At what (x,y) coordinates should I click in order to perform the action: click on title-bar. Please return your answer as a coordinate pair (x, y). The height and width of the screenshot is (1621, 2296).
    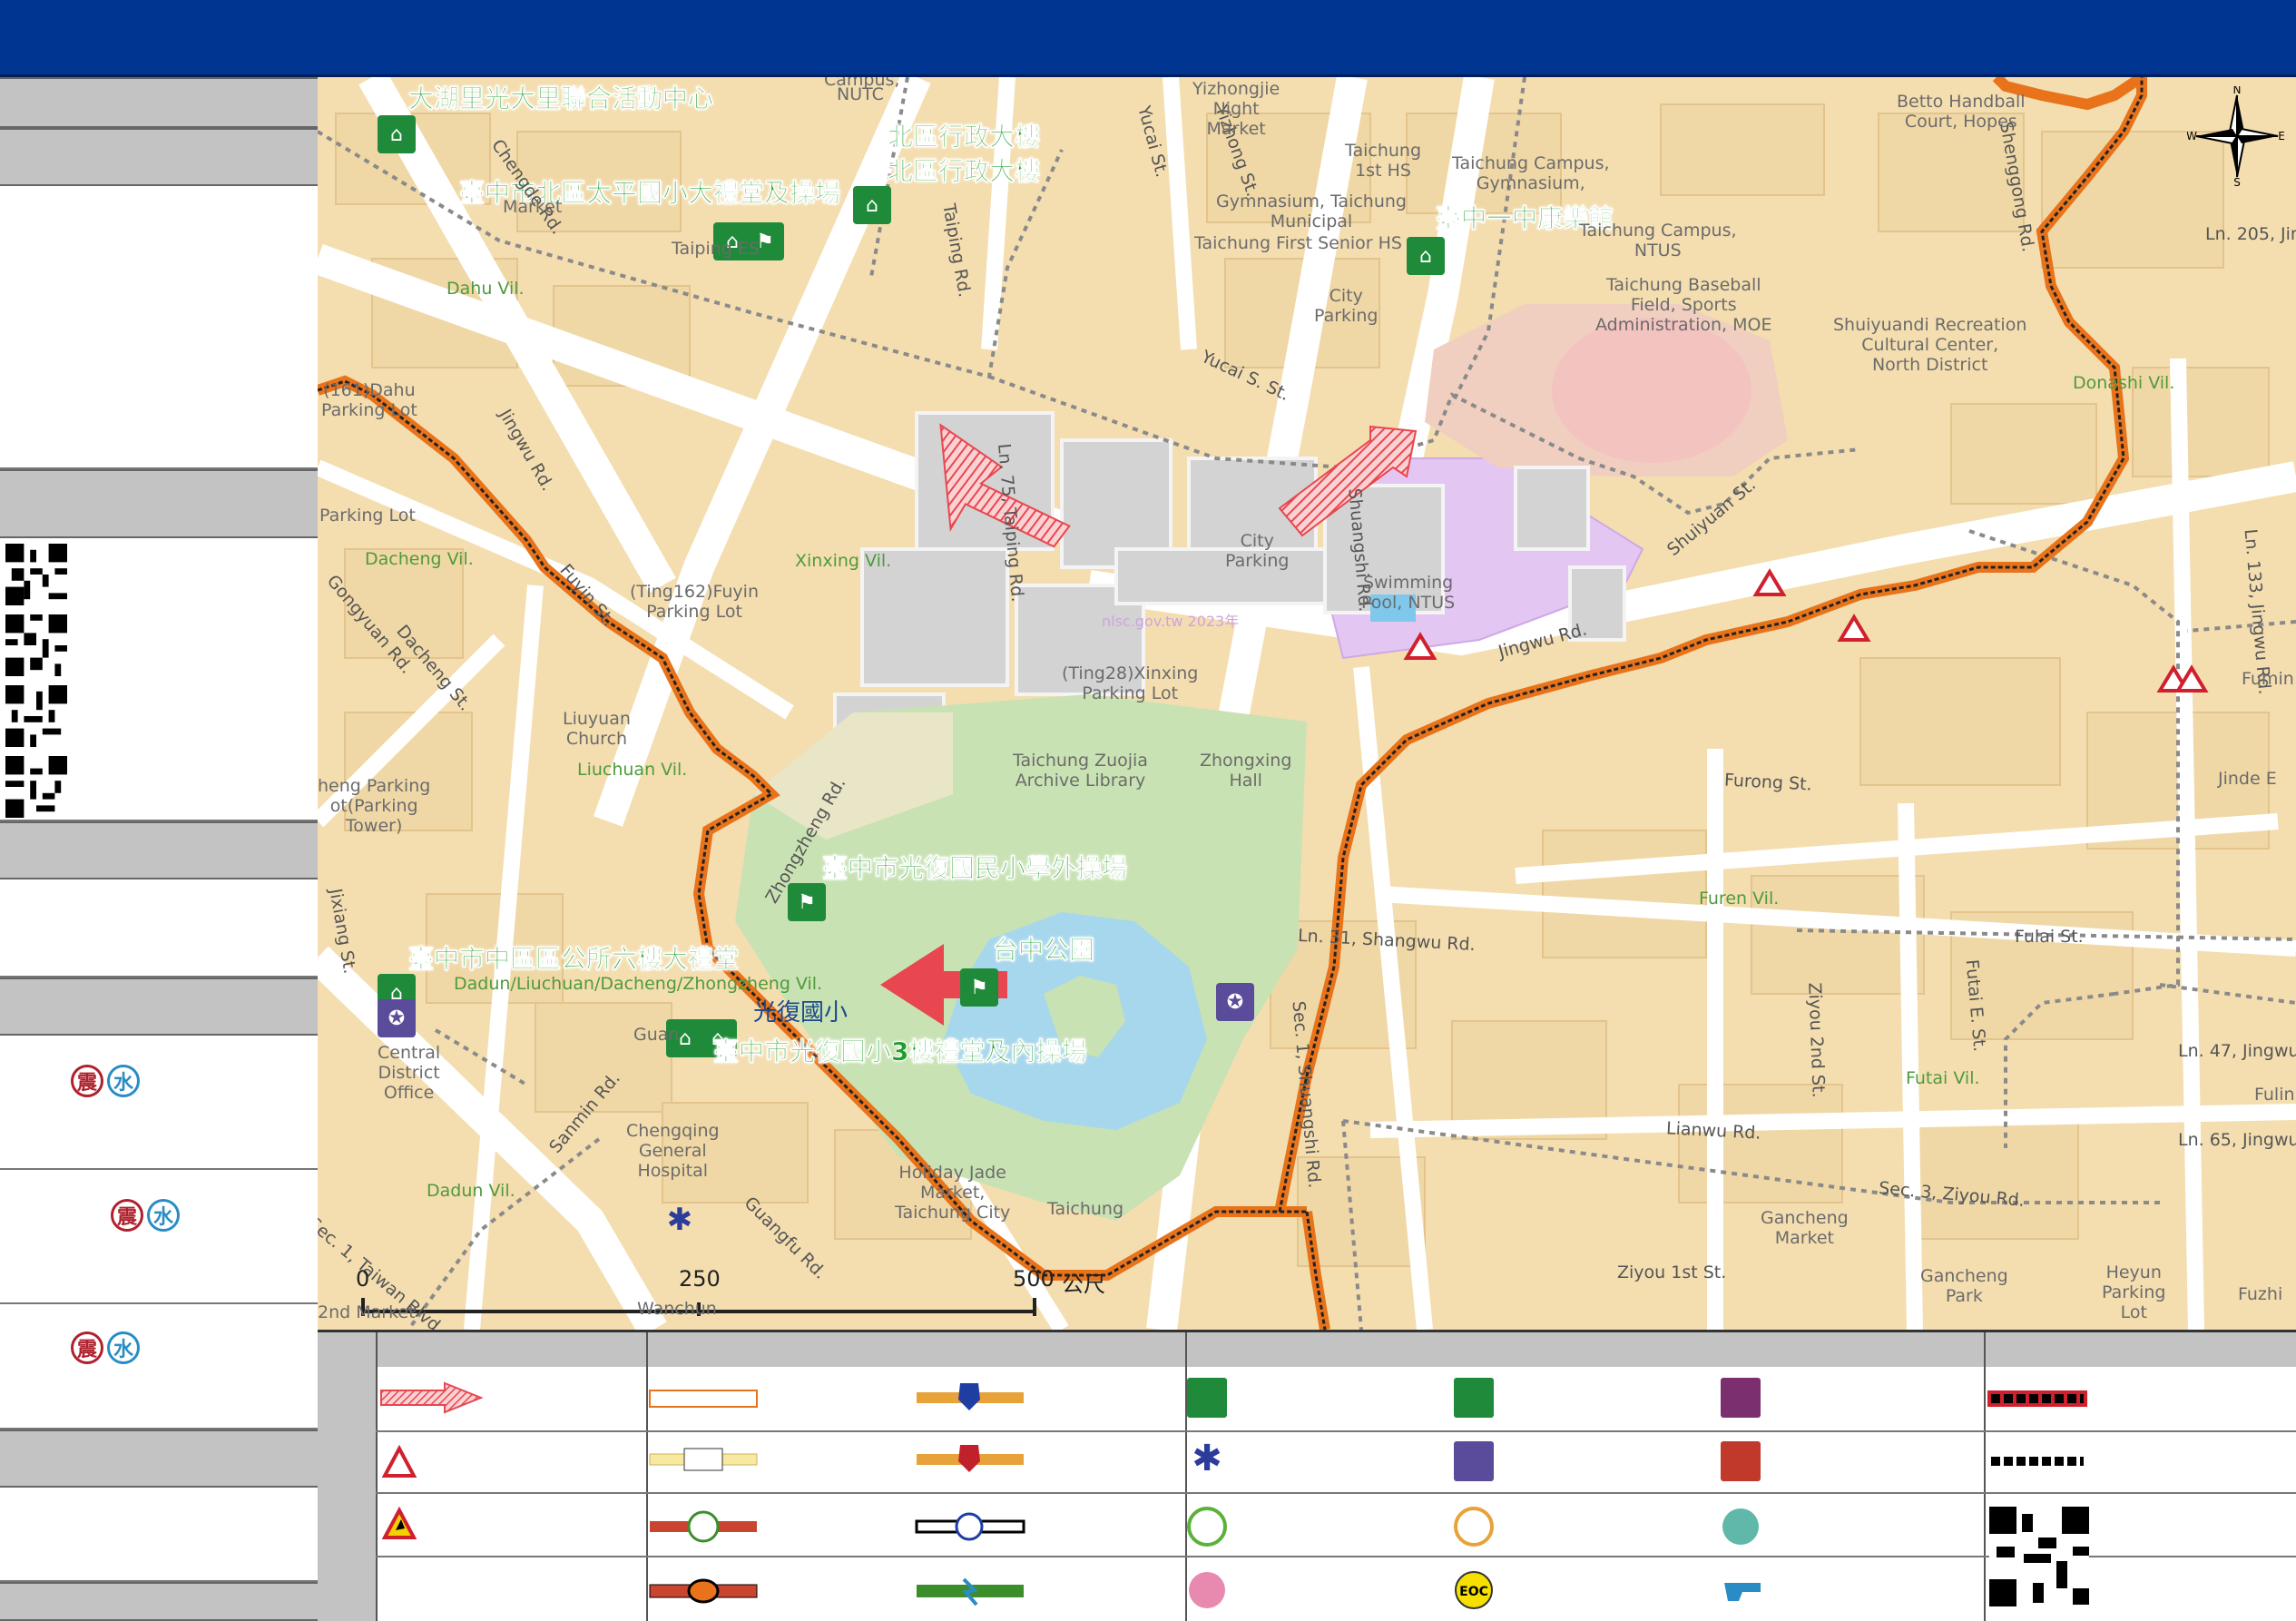
    Looking at the image, I should click on (1148, 38).